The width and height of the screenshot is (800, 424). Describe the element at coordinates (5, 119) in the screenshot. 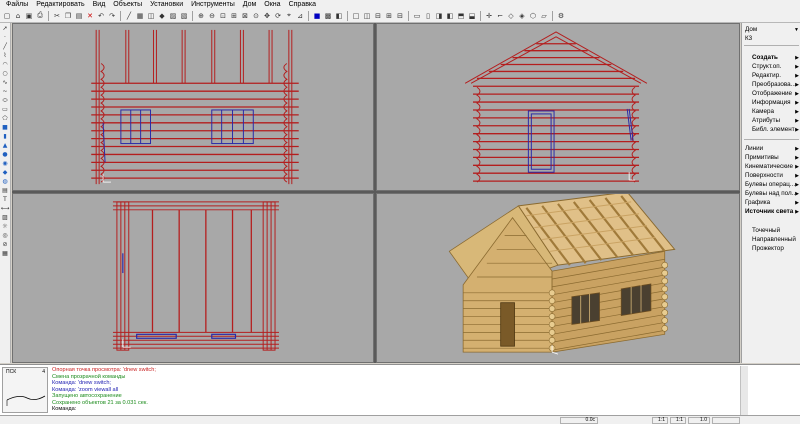

I see `polygon-icon: ⬠` at that location.